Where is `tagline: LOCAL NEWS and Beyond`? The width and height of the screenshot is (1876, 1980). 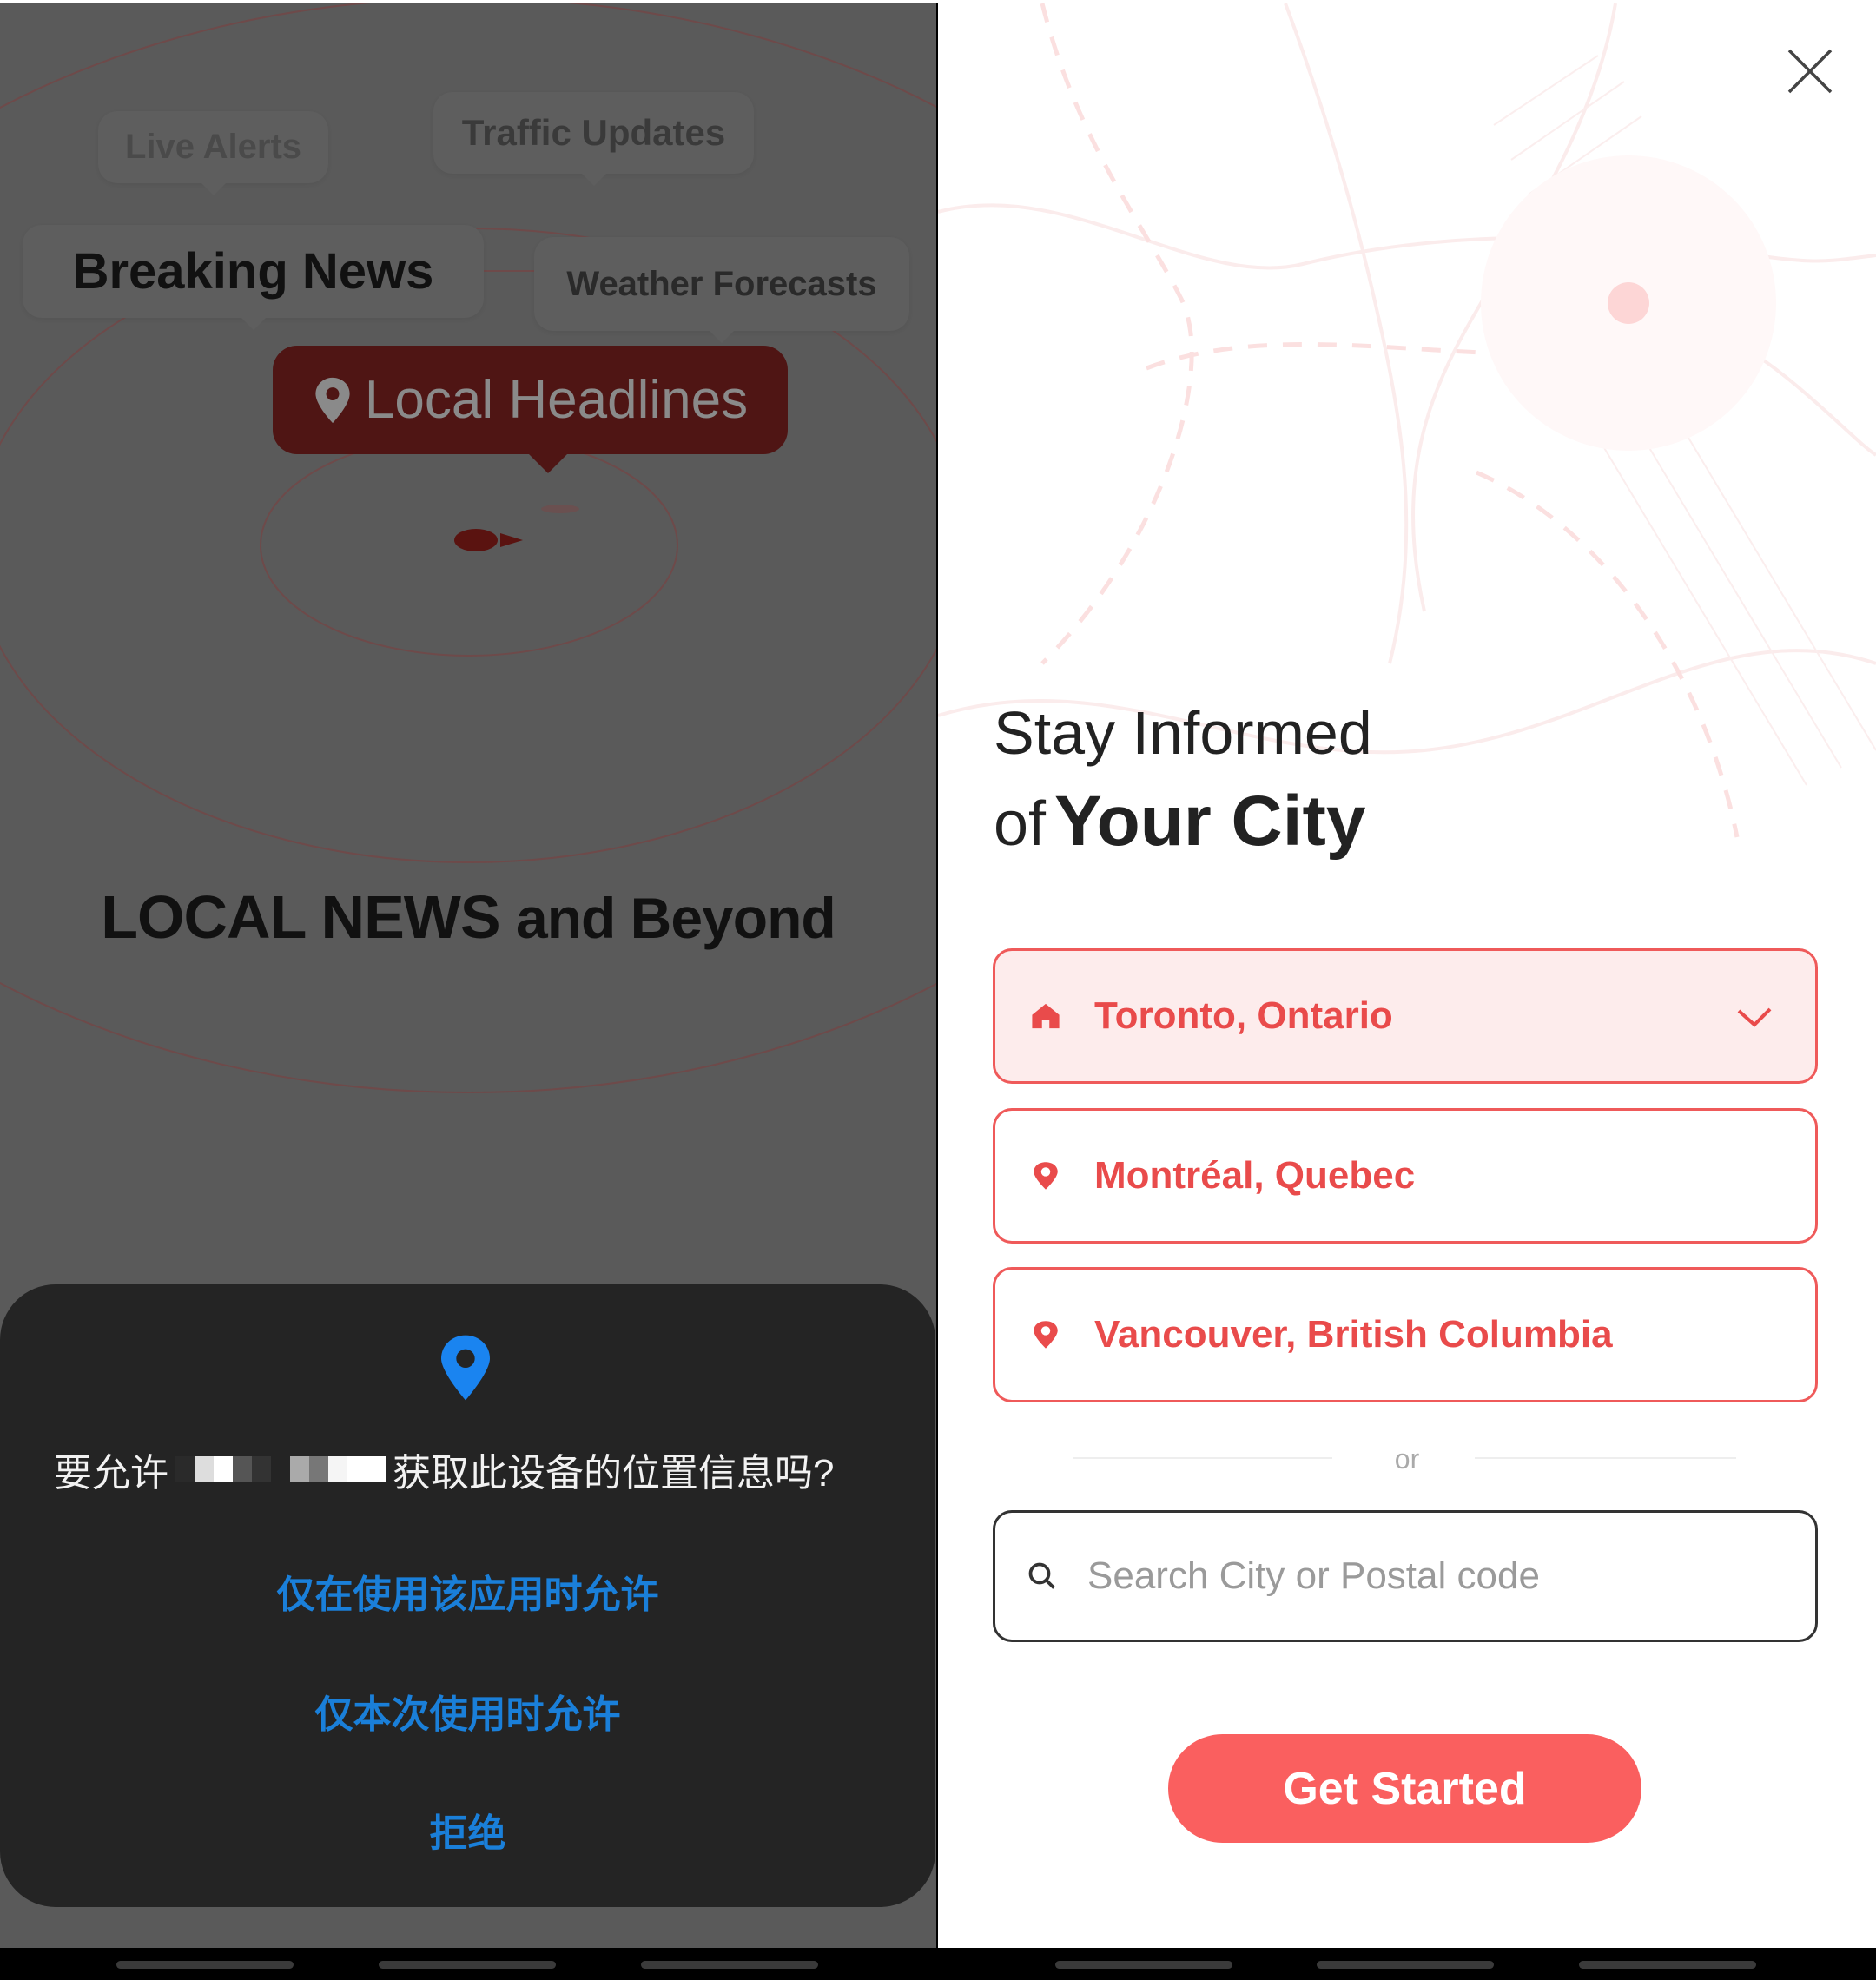
tagline: LOCAL NEWS and Beyond is located at coordinates (468, 917).